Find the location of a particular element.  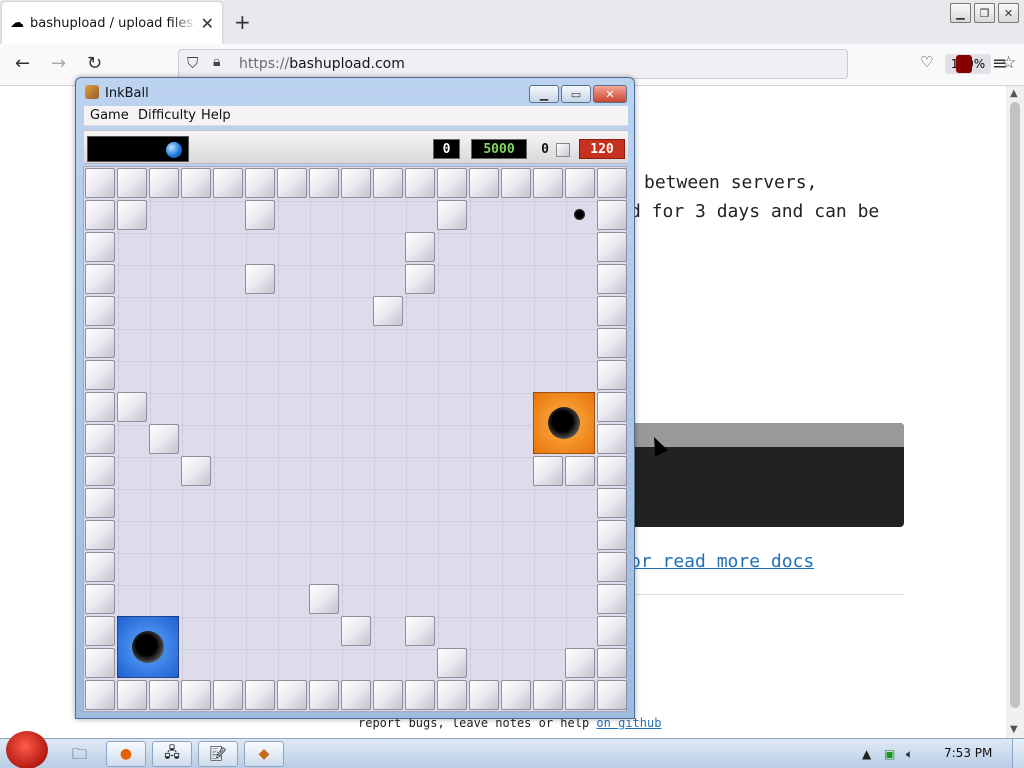

close-window-button: ✕ is located at coordinates (1008, 13).